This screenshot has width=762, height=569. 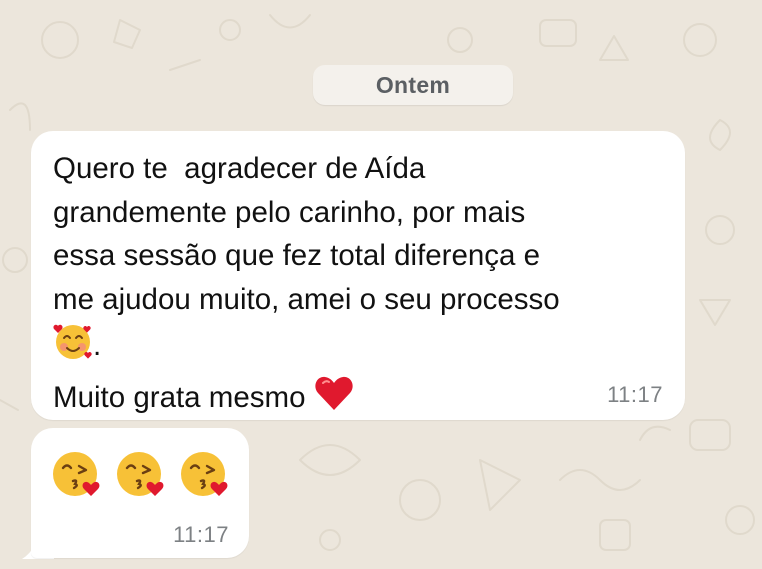 I want to click on message-line: essa sessão que fez total diferença e, so click(x=297, y=255).